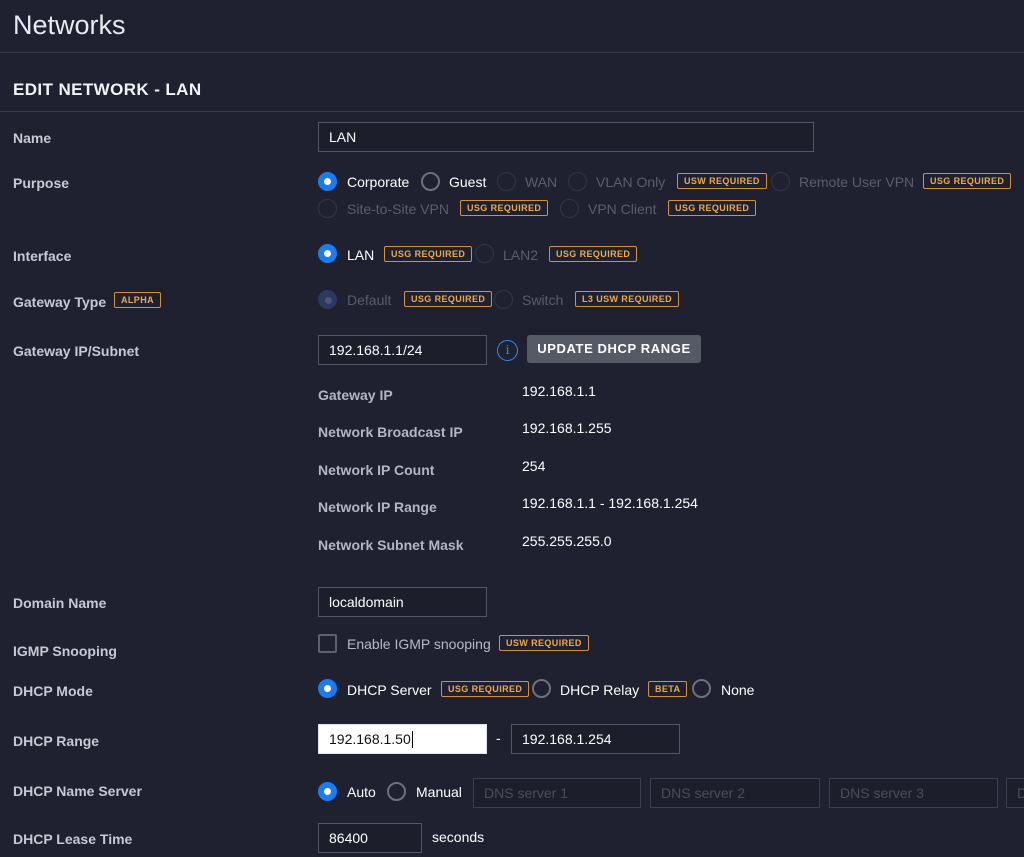 The width and height of the screenshot is (1024, 857). Describe the element at coordinates (389, 690) in the screenshot. I see `dhcp-server-label: DHCP Server` at that location.